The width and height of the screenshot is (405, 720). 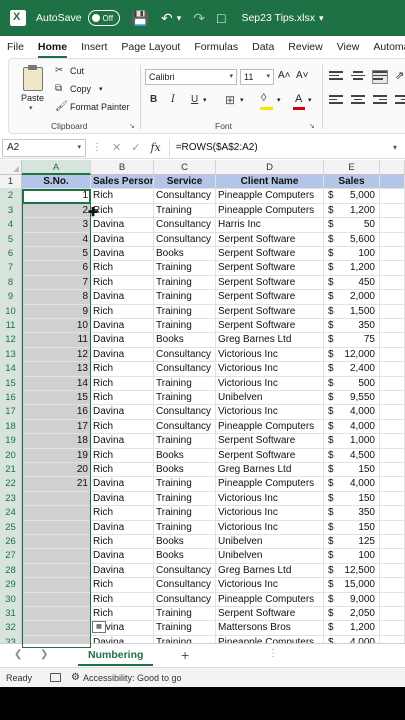 What do you see at coordinates (11, 297) in the screenshot?
I see `row-header: 9` at bounding box center [11, 297].